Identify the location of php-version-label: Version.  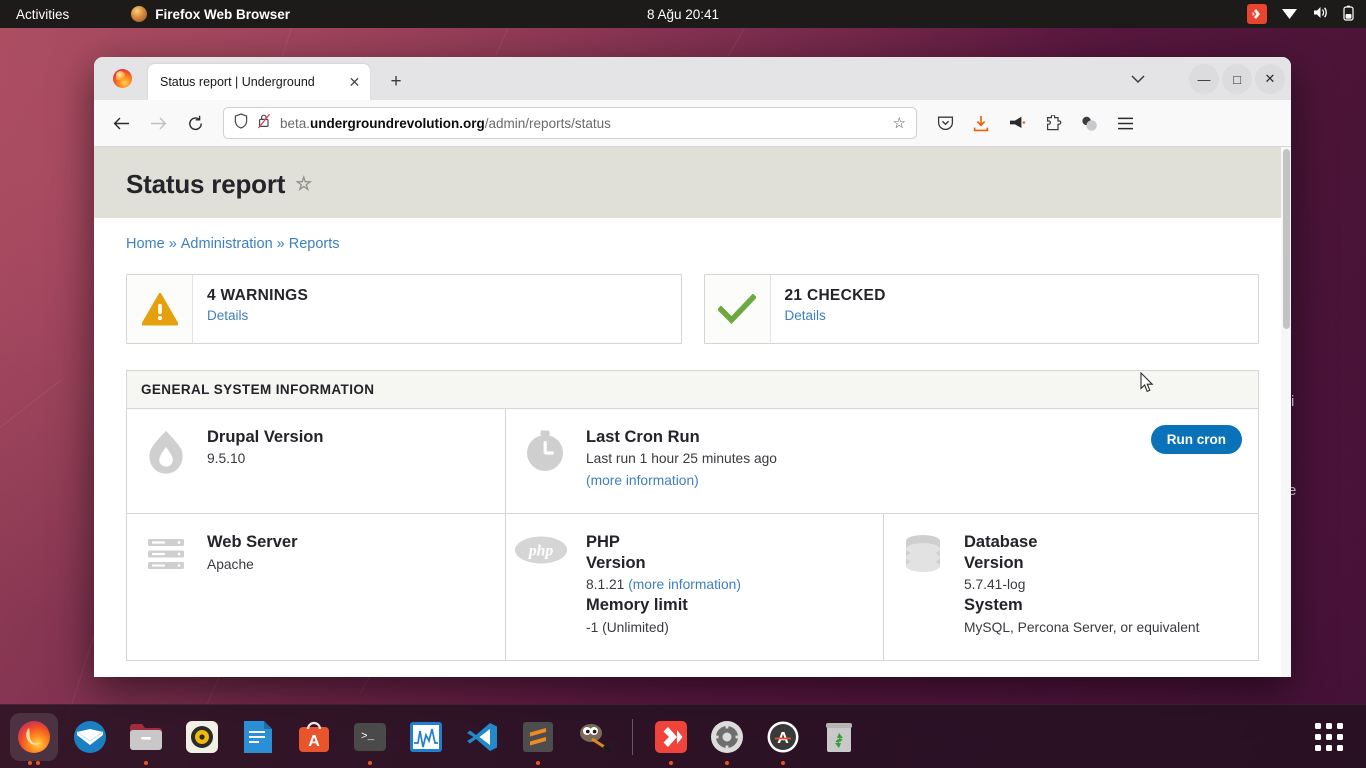
(616, 562).